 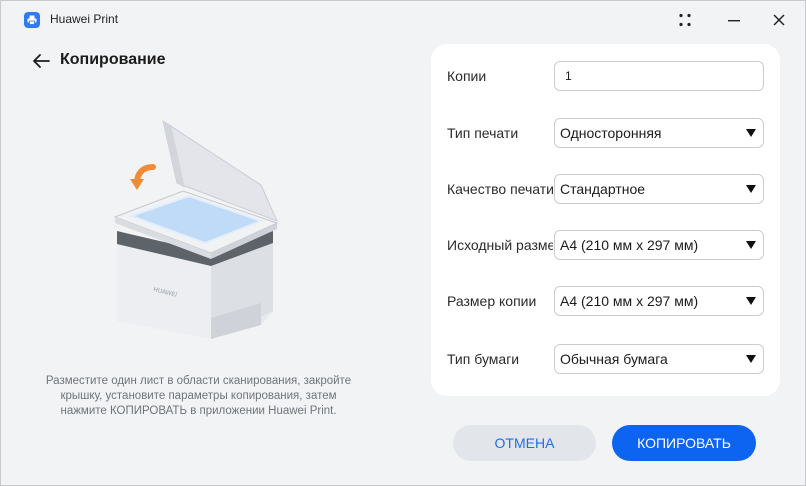 What do you see at coordinates (500, 245) in the screenshot?
I see `source-size-label: Исходный размер` at bounding box center [500, 245].